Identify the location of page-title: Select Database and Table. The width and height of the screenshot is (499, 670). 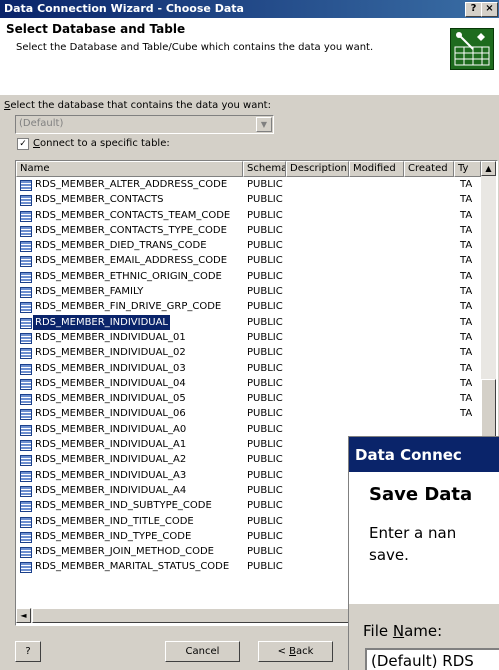
(96, 29).